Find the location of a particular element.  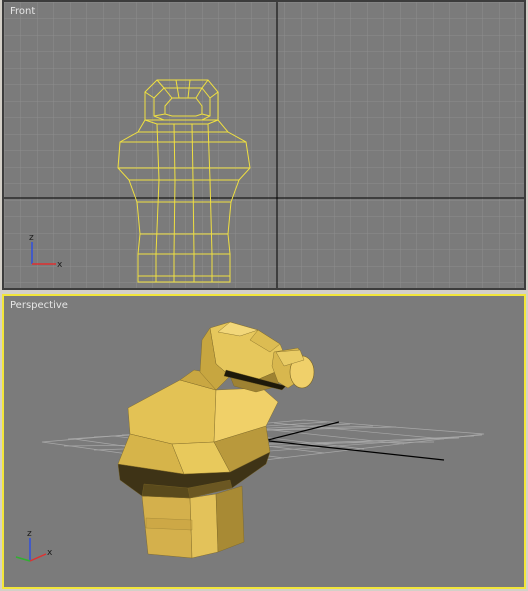

front-viewport-label: Front is located at coordinates (22, 11).